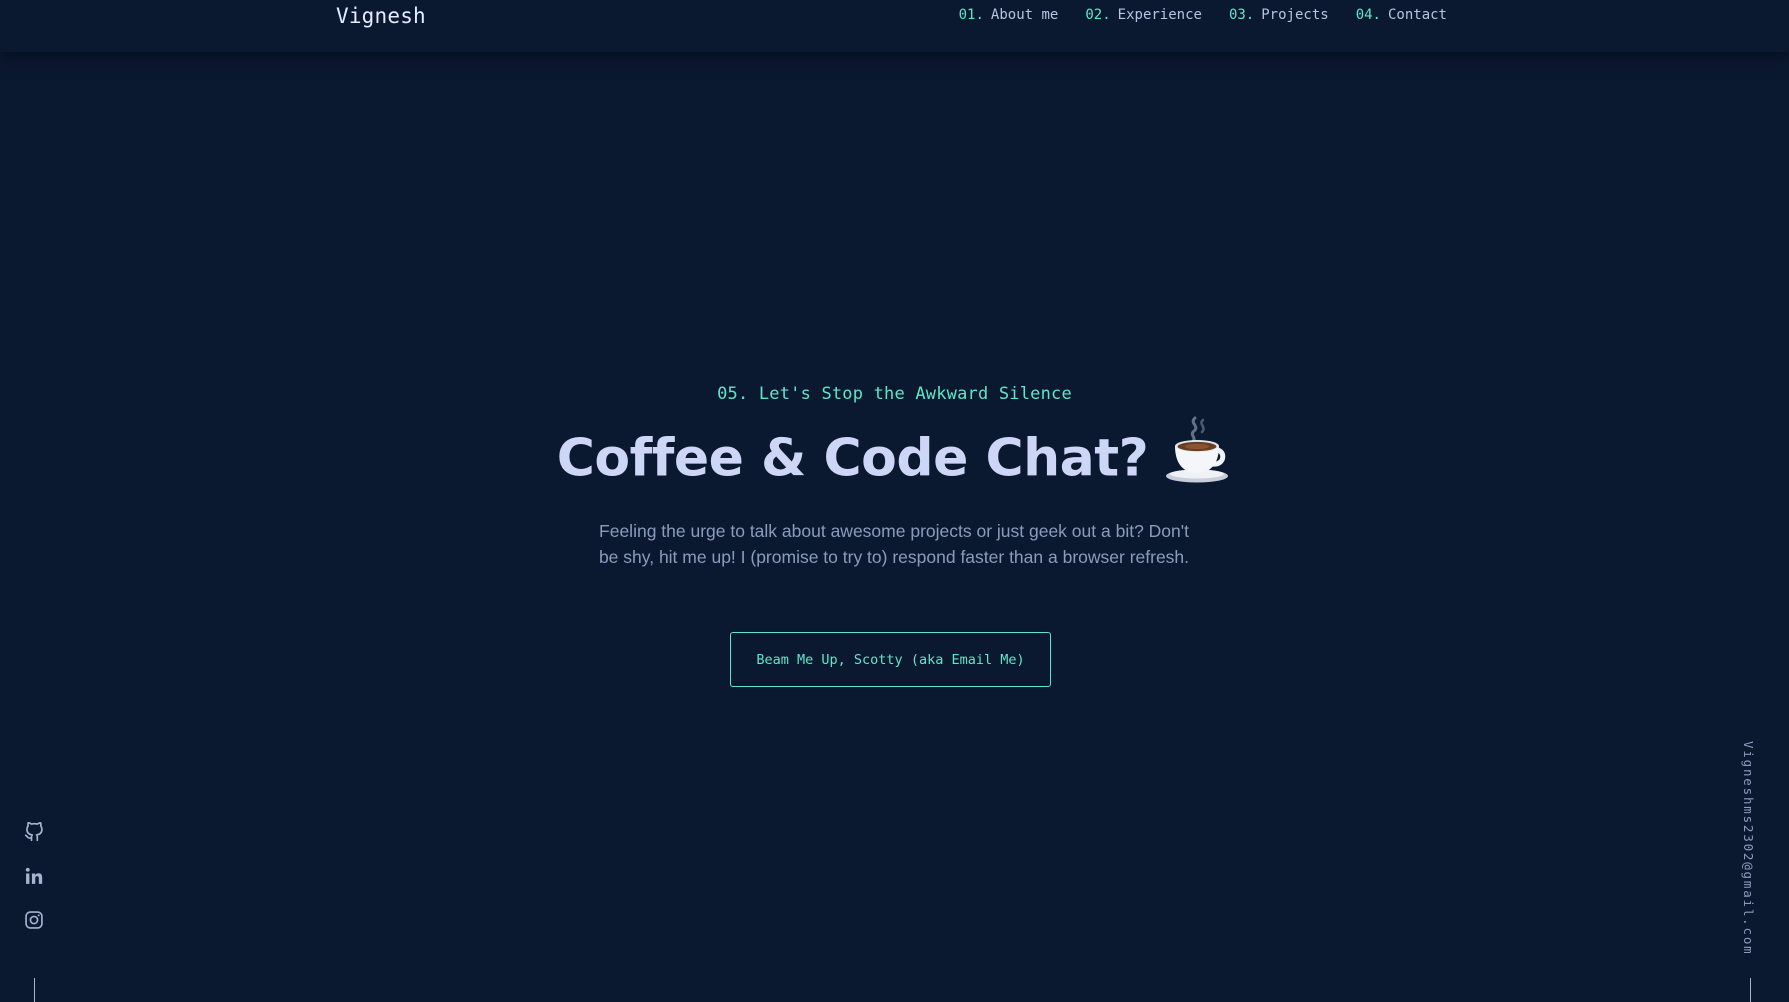 This screenshot has width=1789, height=1002. What do you see at coordinates (852, 458) in the screenshot?
I see `page-title-text: Coffee & Code Chat?` at bounding box center [852, 458].